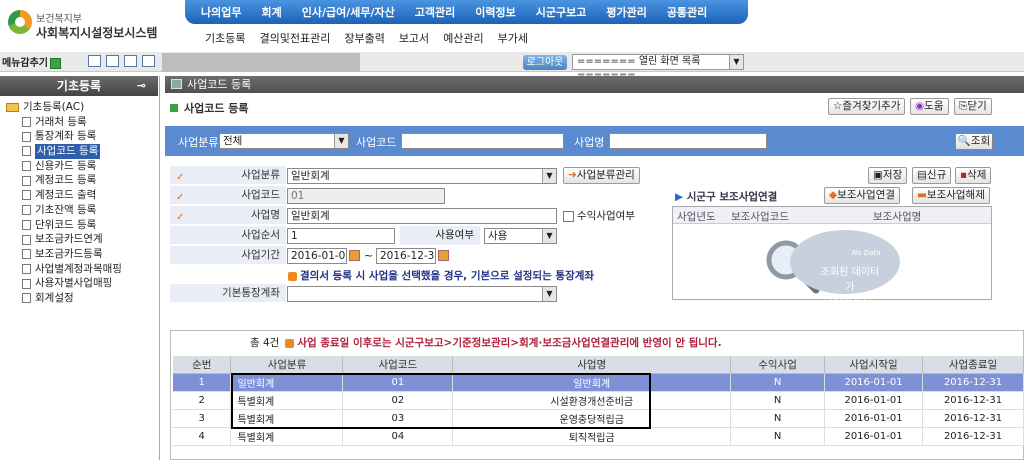 This screenshot has width=1024, height=460. I want to click on logout-button: 로그아웃, so click(545, 62).